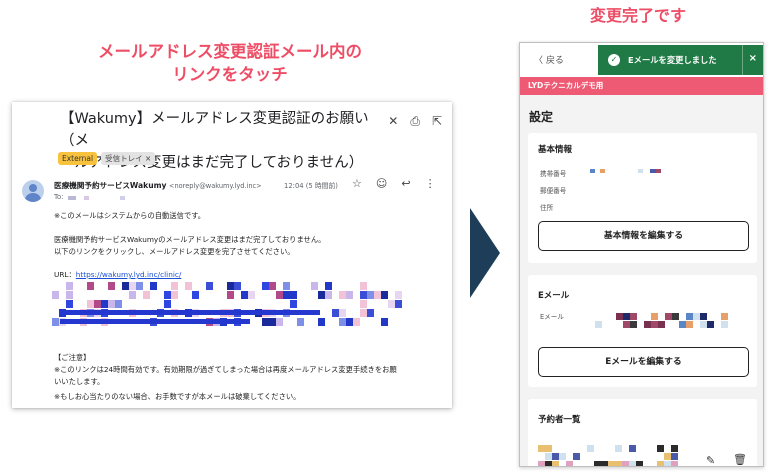 The image size is (774, 476). What do you see at coordinates (555, 150) in the screenshot?
I see `basic-info-title: 基本情報` at bounding box center [555, 150].